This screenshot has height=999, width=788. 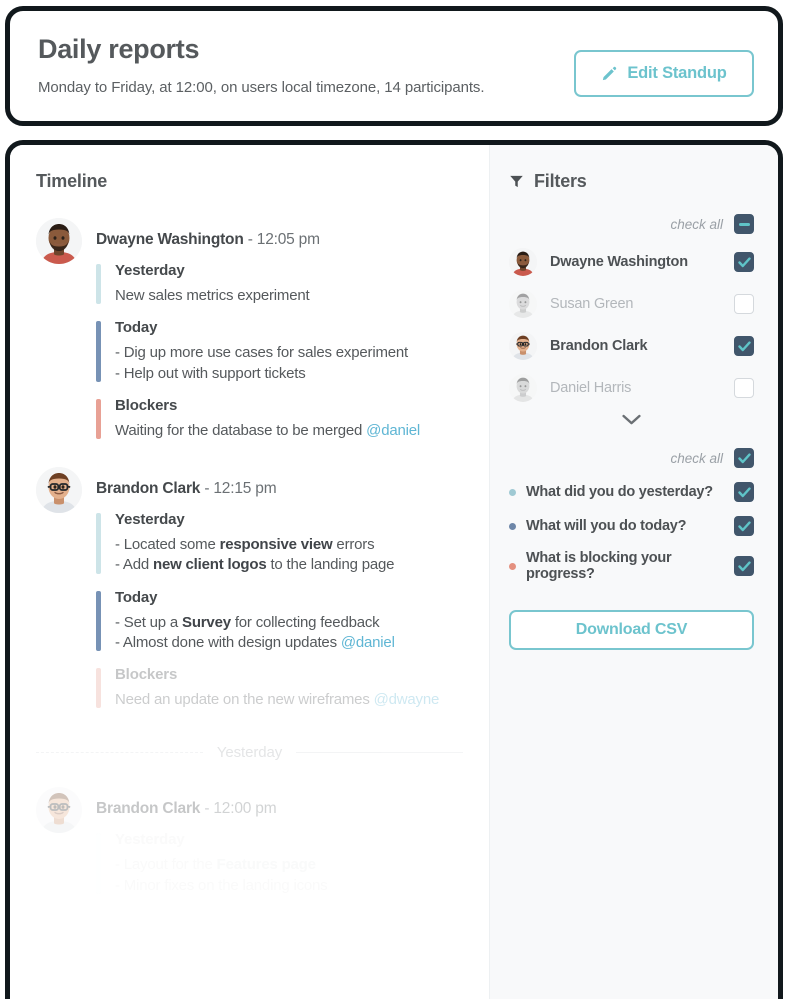 What do you see at coordinates (523, 388) in the screenshot?
I see `avatar-daniel` at bounding box center [523, 388].